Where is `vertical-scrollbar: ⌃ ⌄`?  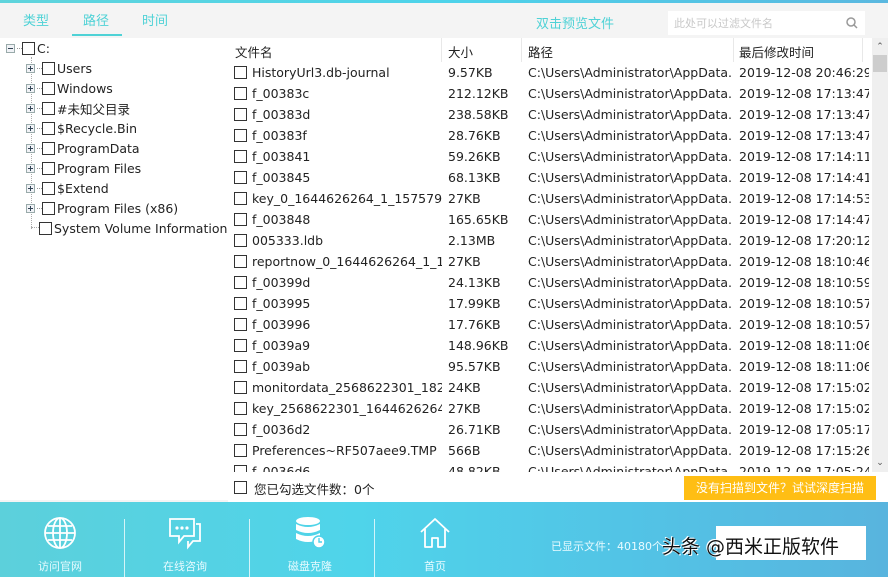
vertical-scrollbar: ⌃ ⌄ is located at coordinates (880, 255).